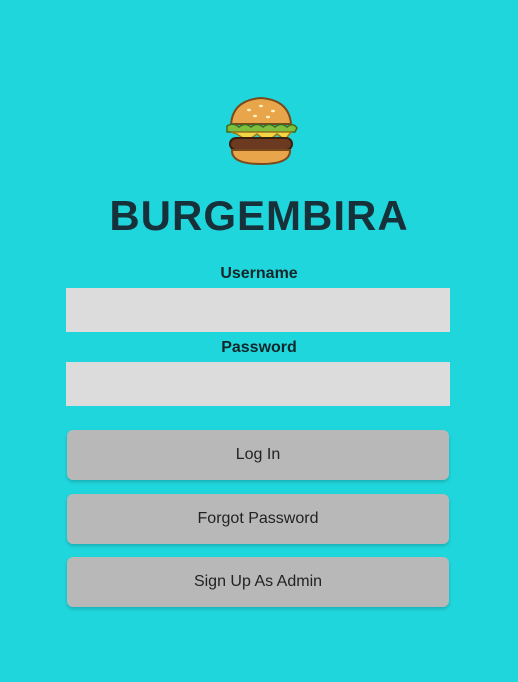  I want to click on burger-icon, so click(262, 131).